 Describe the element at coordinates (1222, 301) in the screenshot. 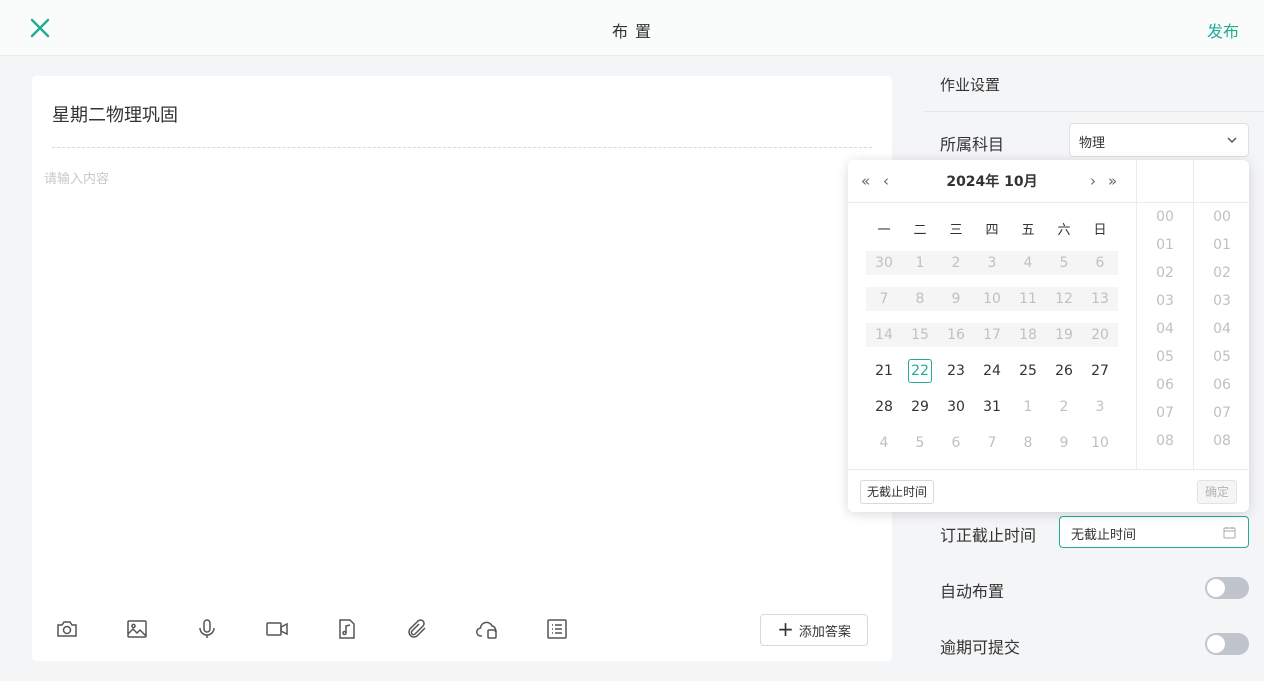

I see `minute-option: 03` at that location.